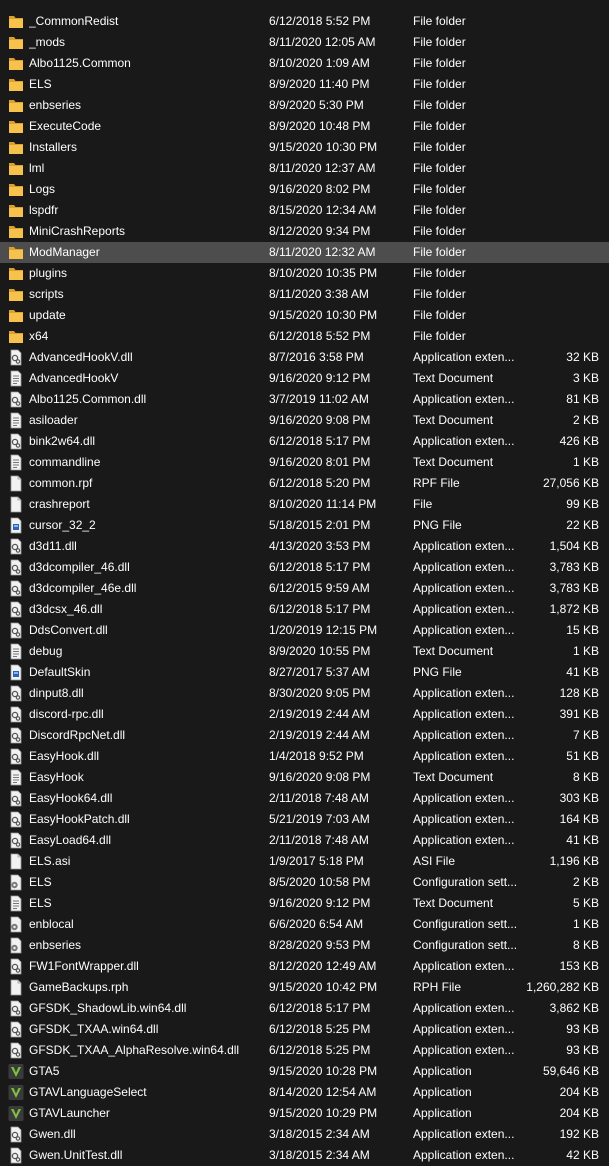 The width and height of the screenshot is (609, 1166). I want to click on file-name: Albo1125.Common, so click(80, 63).